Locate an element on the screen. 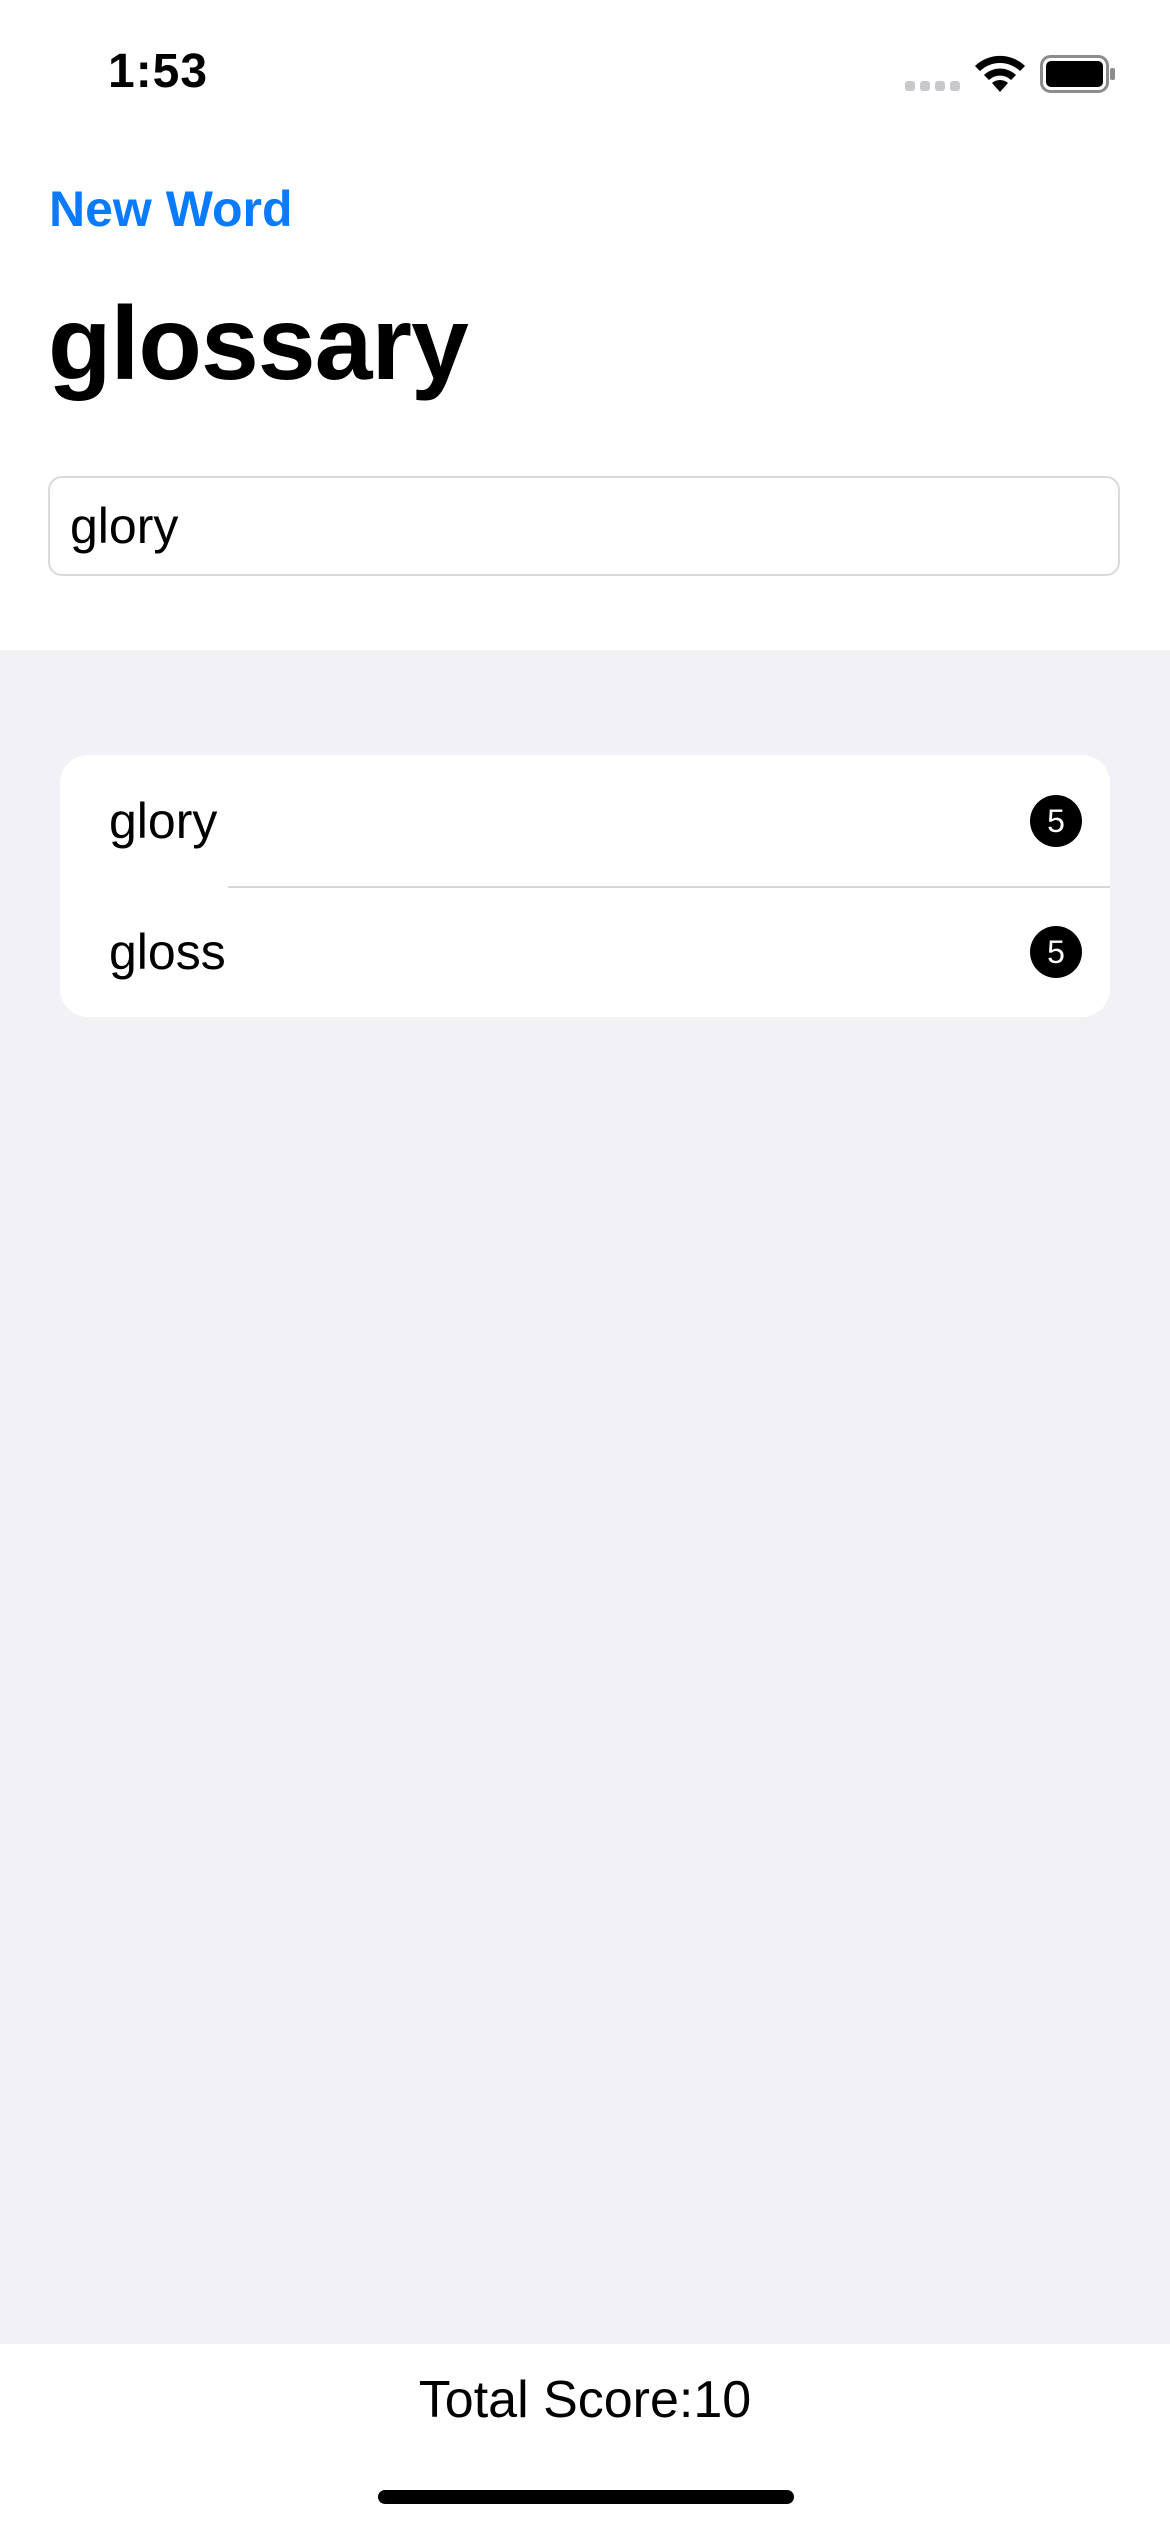 This screenshot has width=1170, height=2532. list-item: gloss 5 is located at coordinates (585, 951).